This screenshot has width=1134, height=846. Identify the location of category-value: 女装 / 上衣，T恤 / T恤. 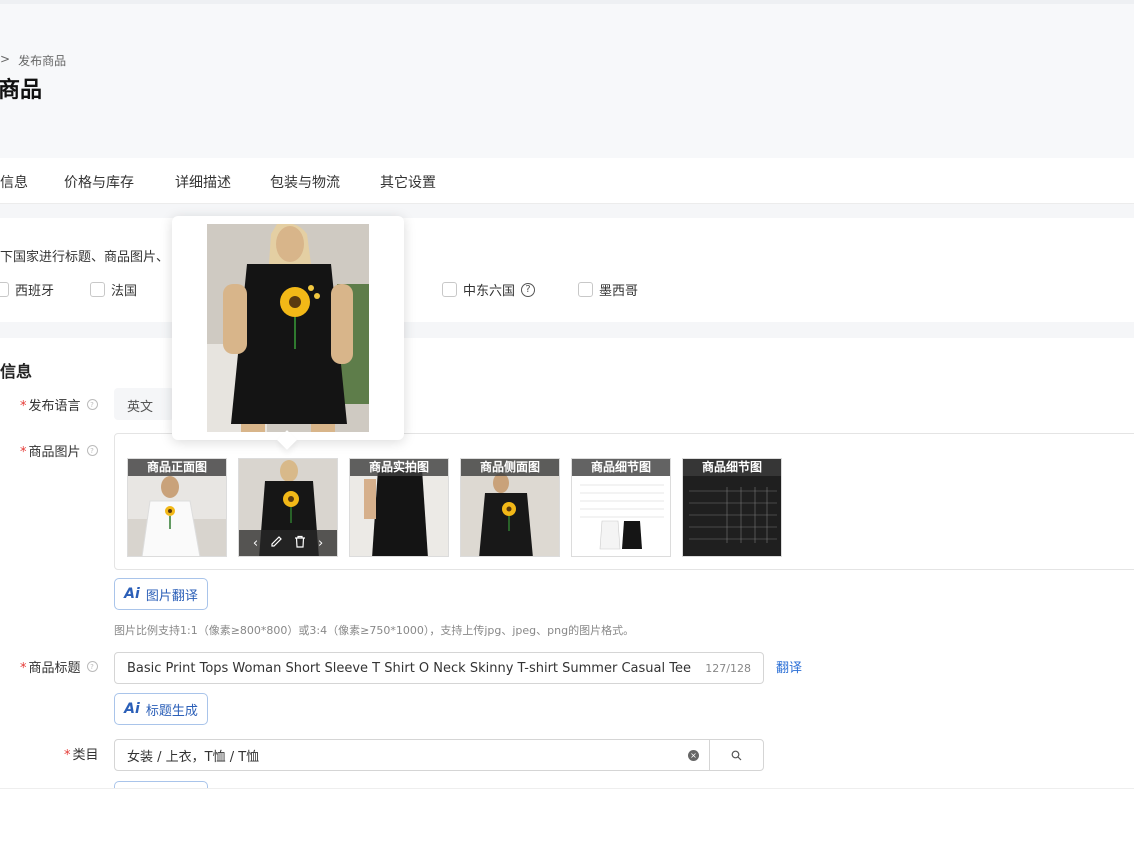
(401, 755).